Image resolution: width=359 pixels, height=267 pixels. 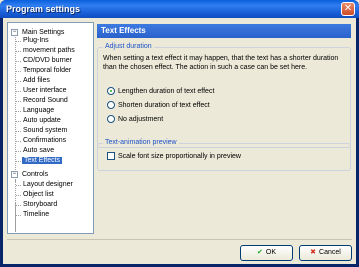 What do you see at coordinates (36, 41) in the screenshot?
I see `tree-item-plug-ins: Plug-Ins` at bounding box center [36, 41].